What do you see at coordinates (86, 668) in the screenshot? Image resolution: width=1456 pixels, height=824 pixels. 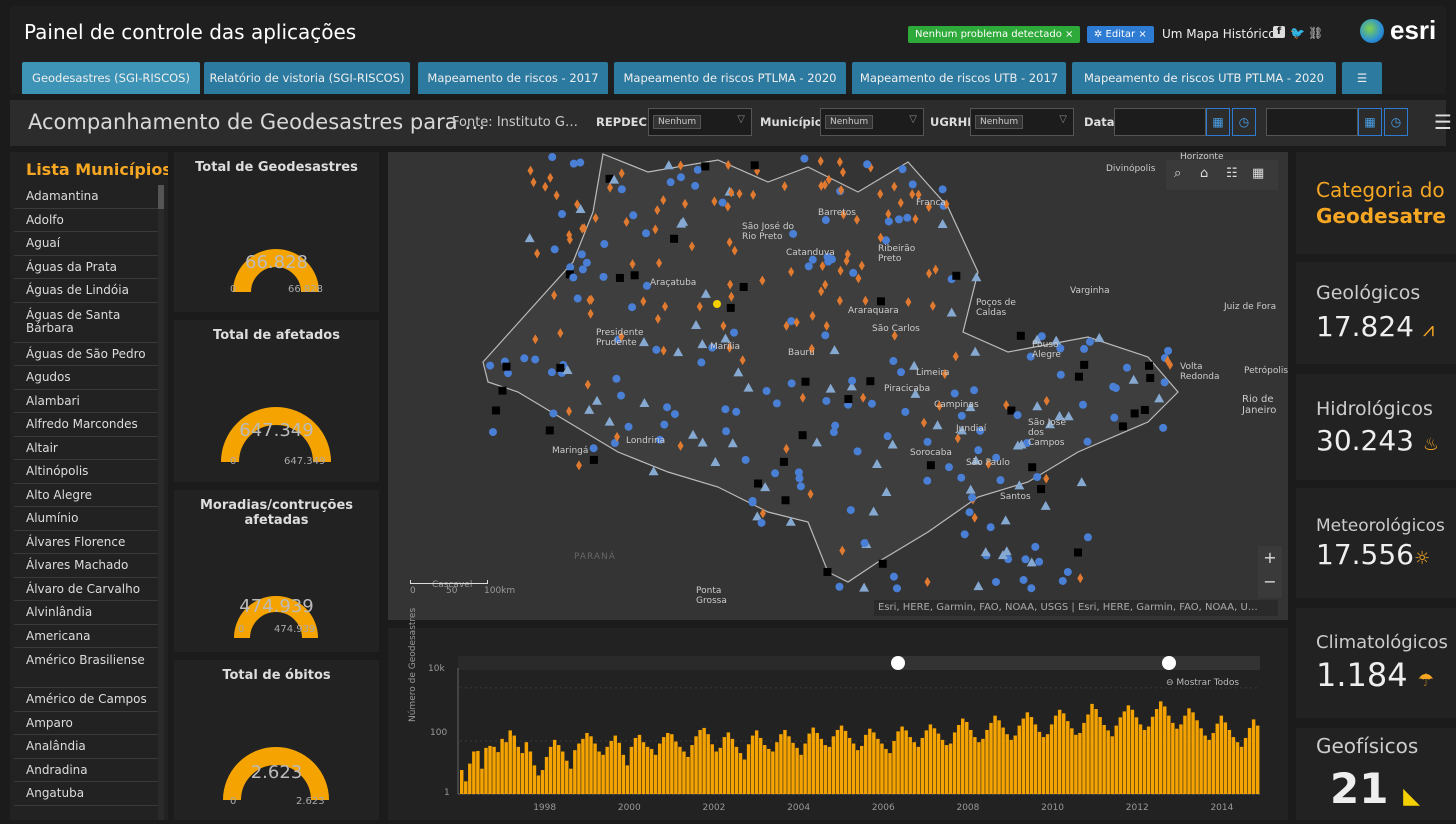 I see `list-item: Américo Brasiliense` at bounding box center [86, 668].